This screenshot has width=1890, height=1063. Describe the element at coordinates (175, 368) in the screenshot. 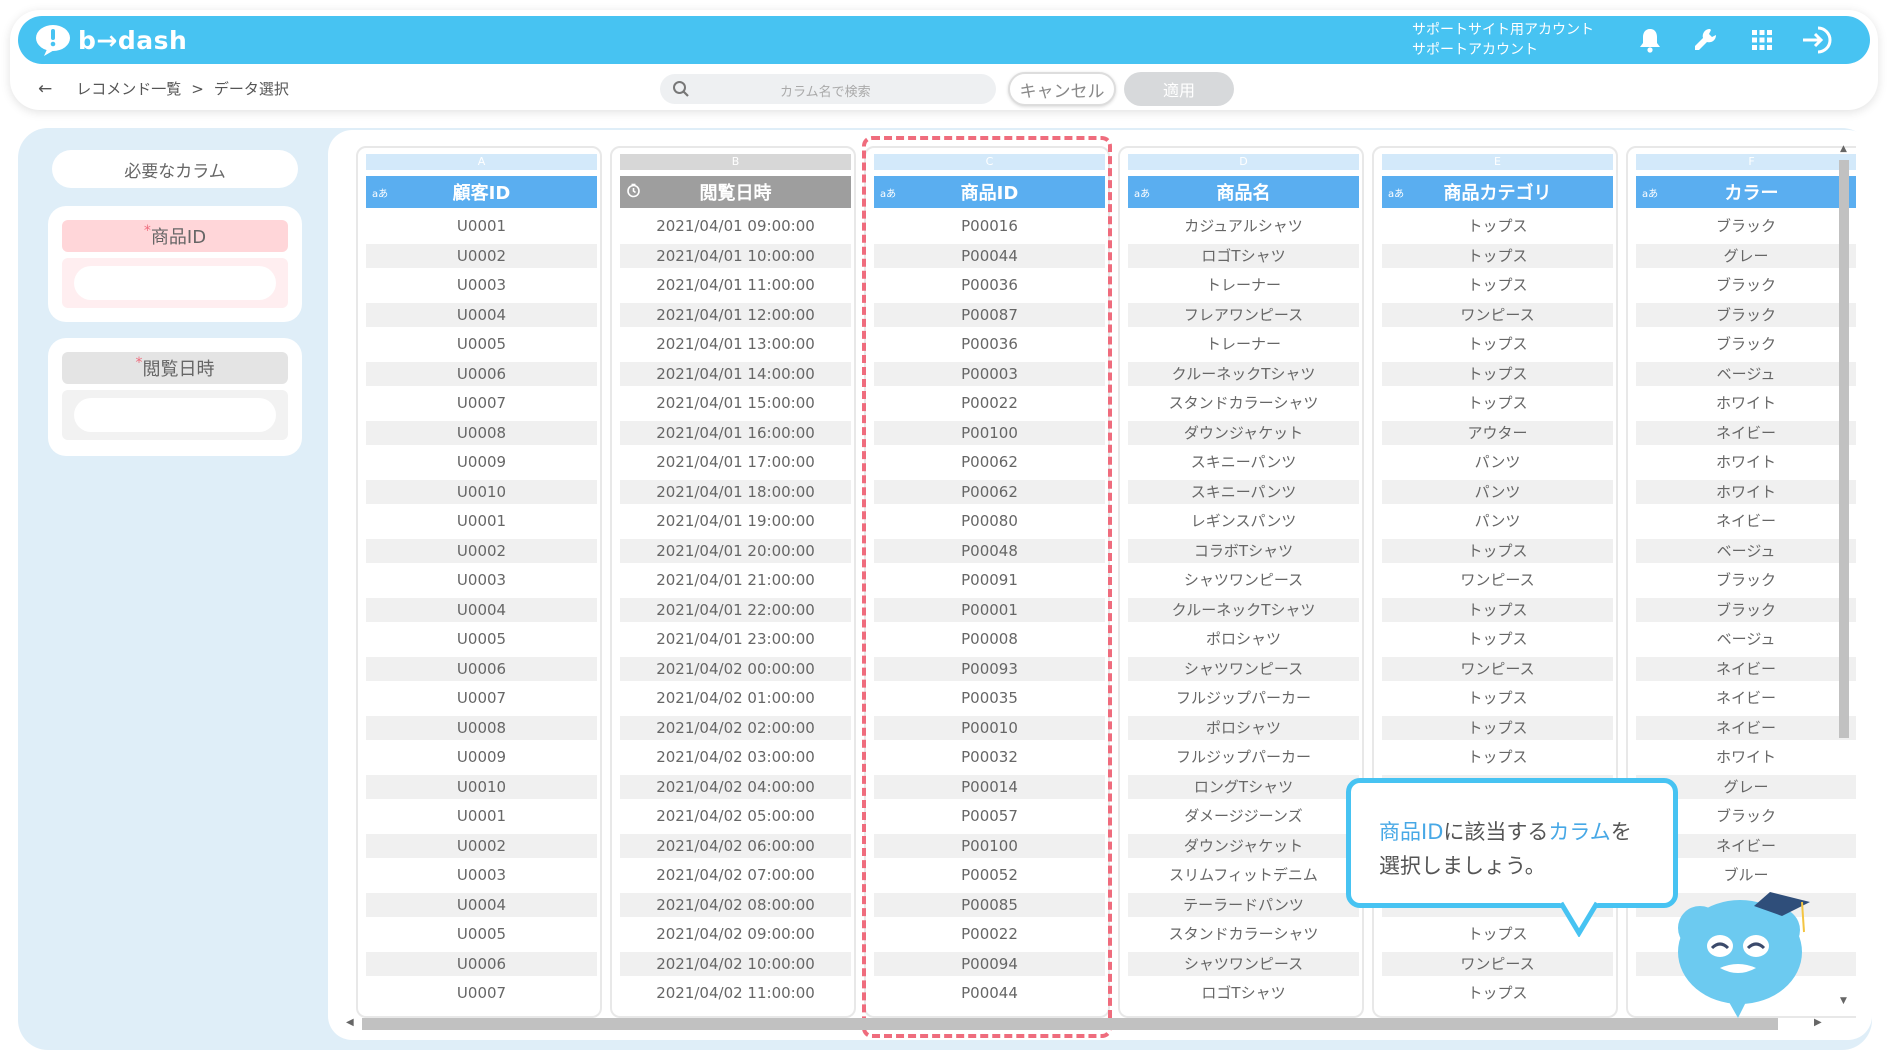

I see `required-column-label: * 閲覧日時` at that location.